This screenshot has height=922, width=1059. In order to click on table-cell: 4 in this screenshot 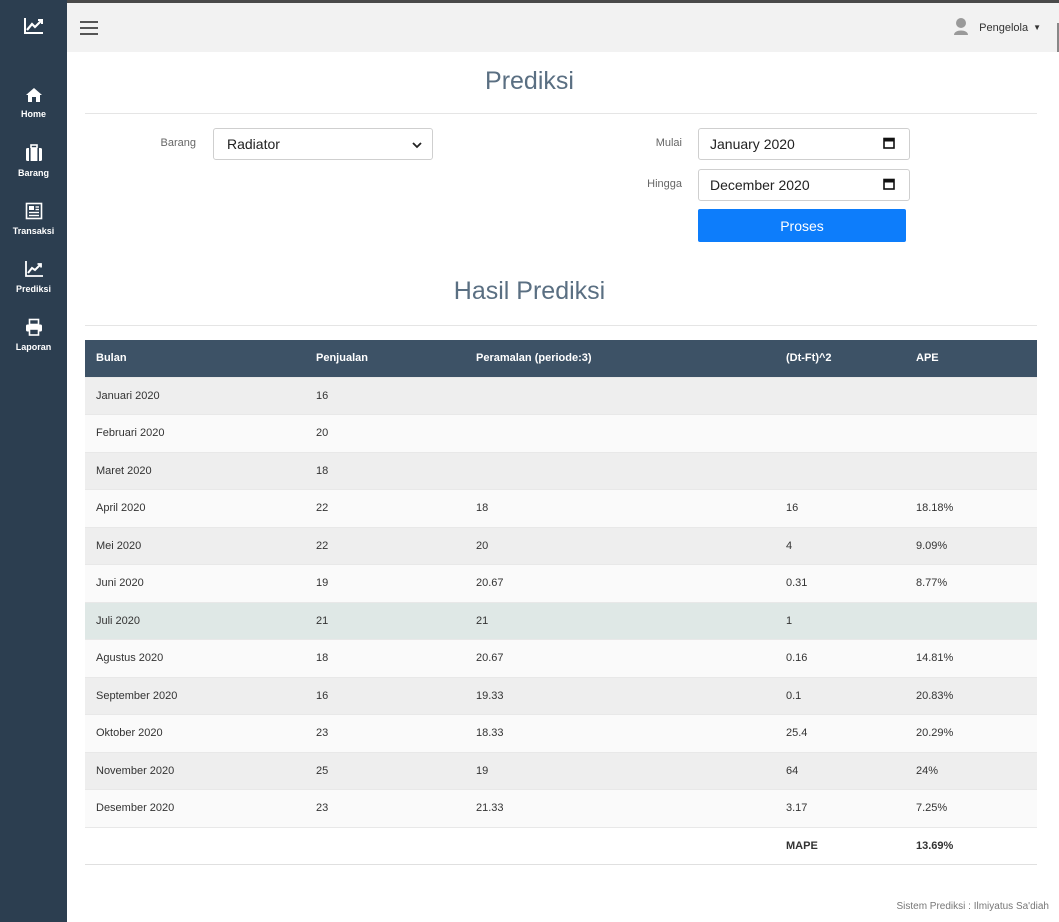, I will do `click(840, 545)`.